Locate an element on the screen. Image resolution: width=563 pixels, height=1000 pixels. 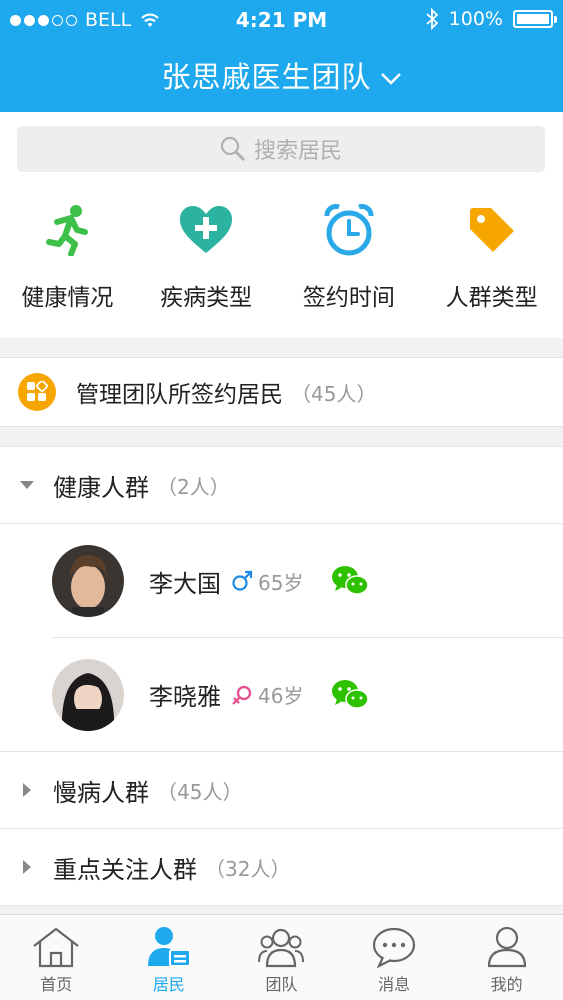
filter-categories: 健康情况 疾病类型 签约时间 人群类型 is located at coordinates (281, 256).